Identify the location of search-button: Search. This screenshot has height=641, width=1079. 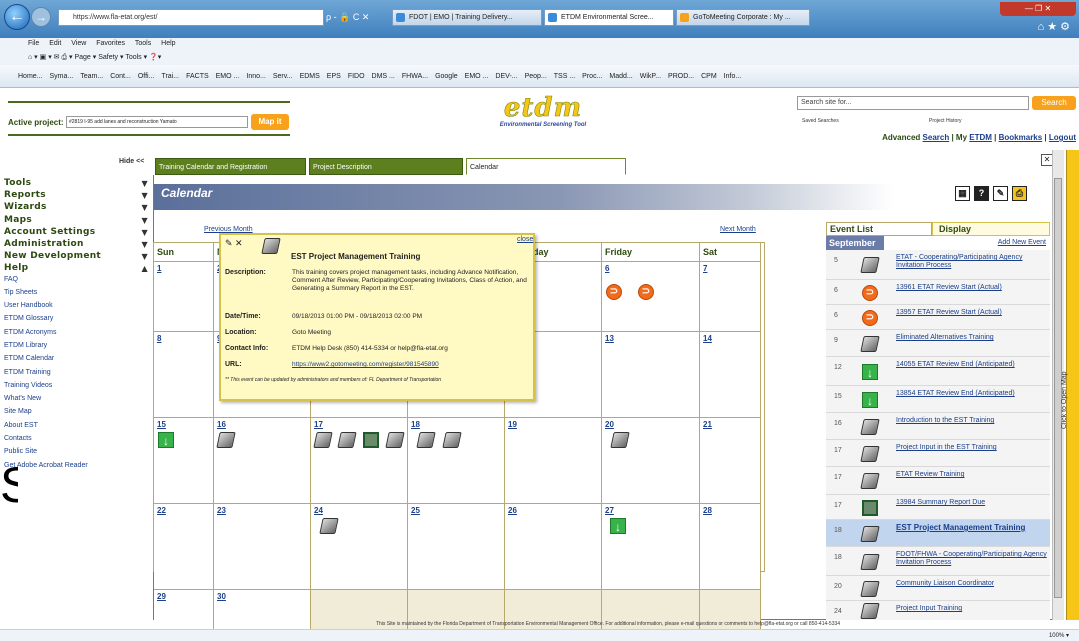
(1054, 103).